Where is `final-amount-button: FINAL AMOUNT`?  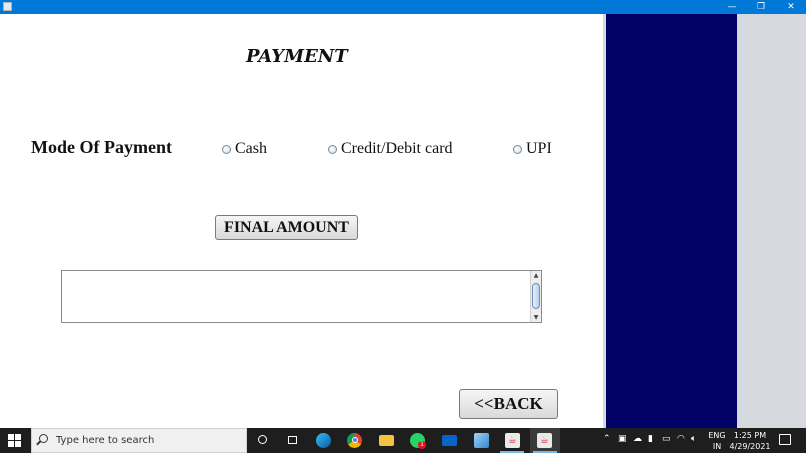
final-amount-button: FINAL AMOUNT is located at coordinates (286, 227).